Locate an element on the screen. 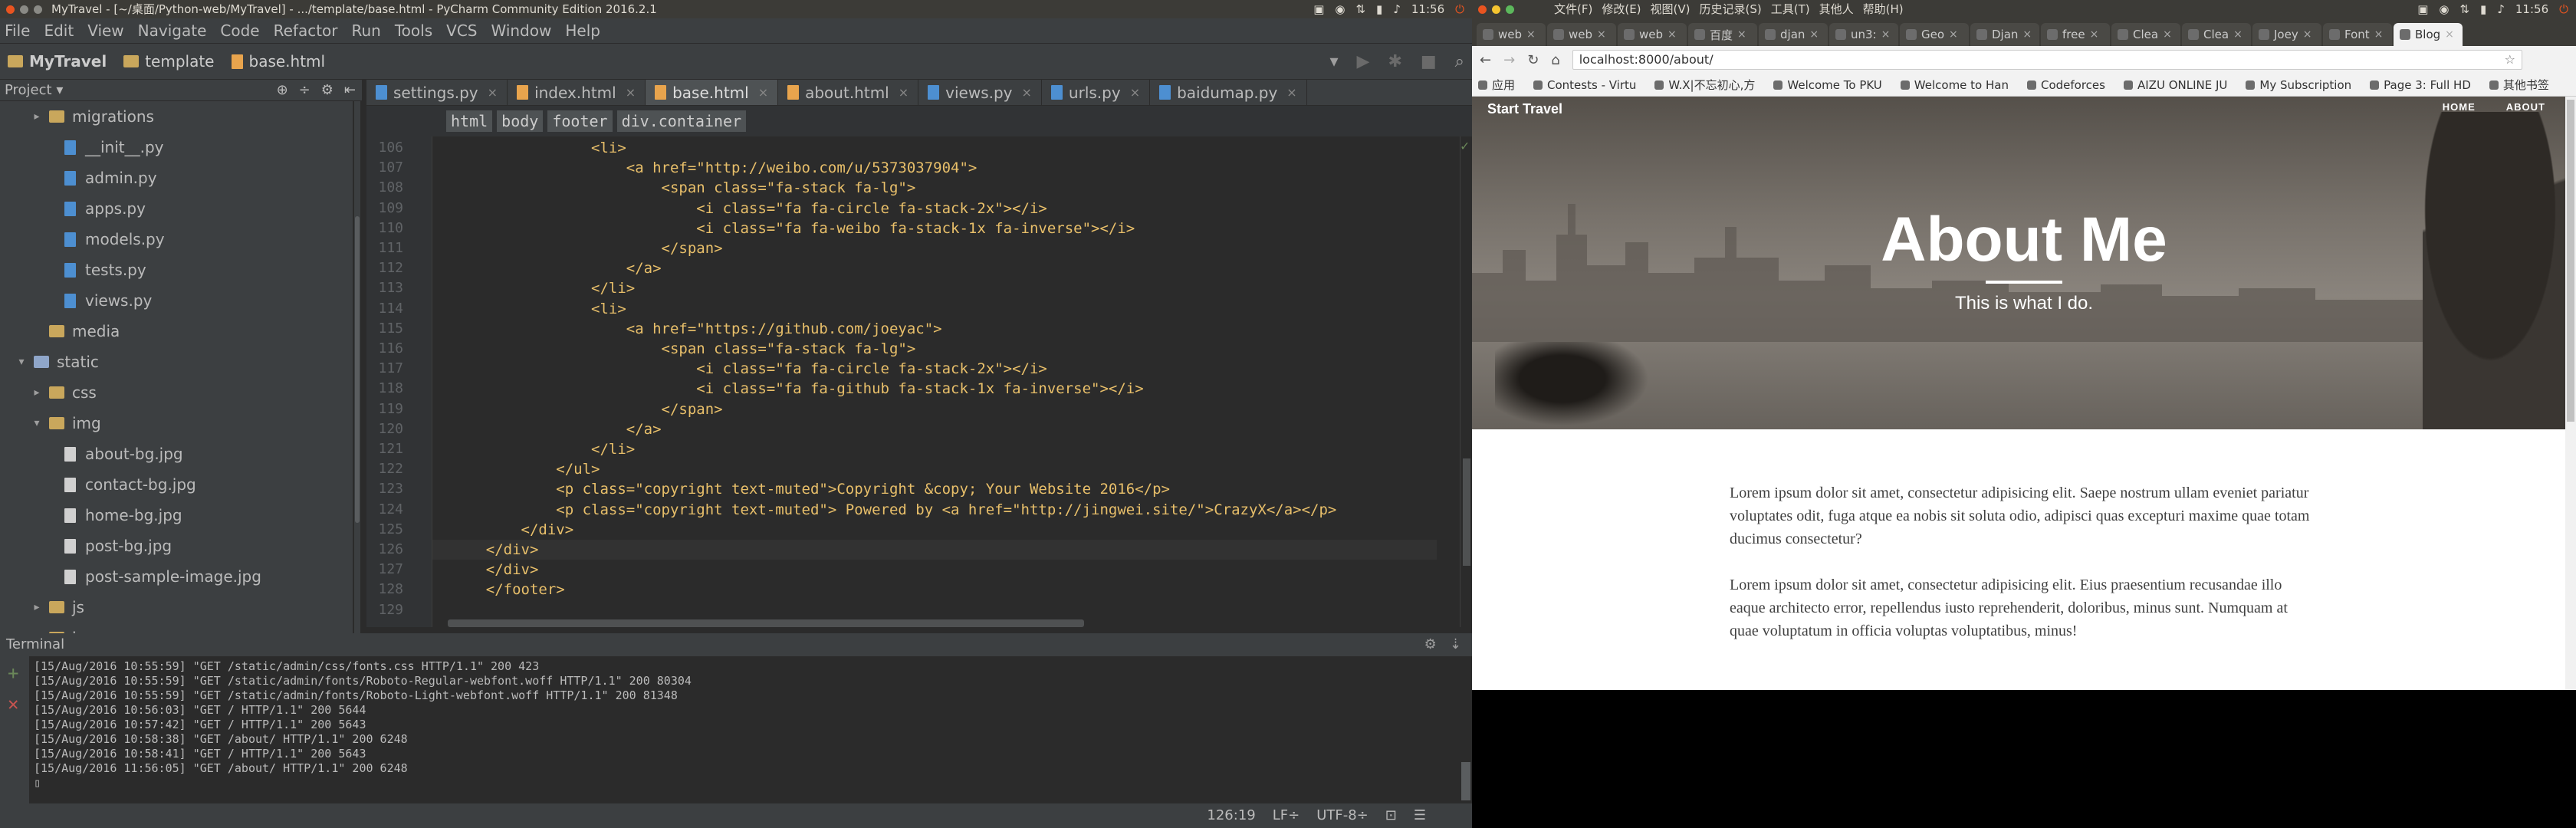 Image resolution: width=2576 pixels, height=828 pixels. browser-tab: 百度 × is located at coordinates (1722, 34).